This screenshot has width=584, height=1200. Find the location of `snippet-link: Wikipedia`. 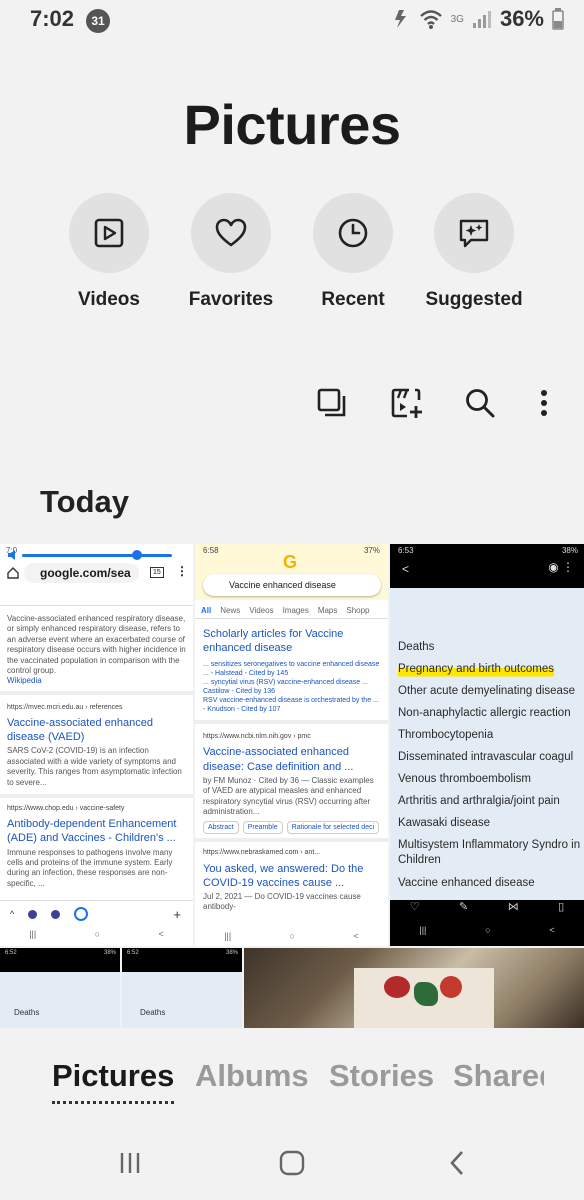

snippet-link: Wikipedia is located at coordinates (24, 681).